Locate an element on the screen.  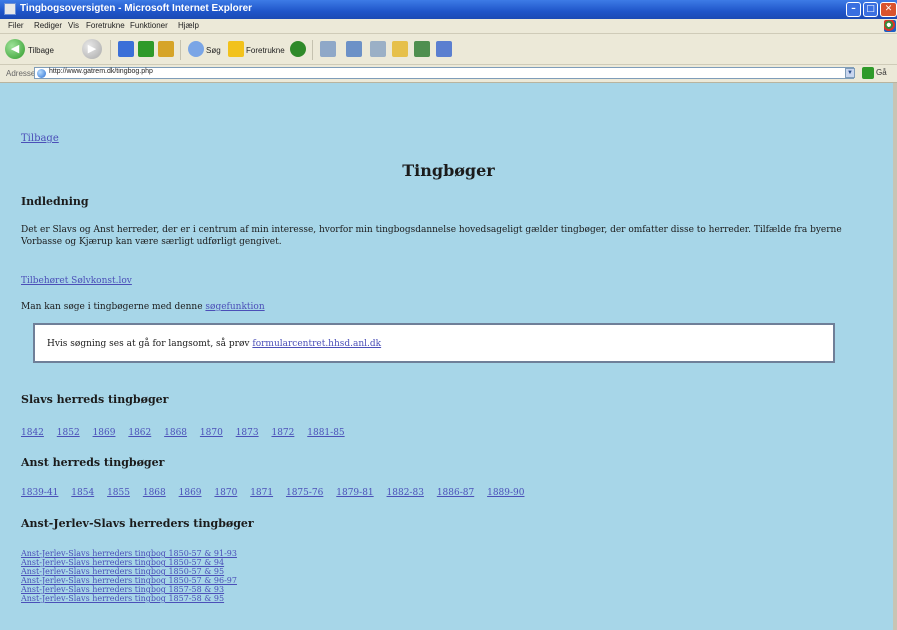
media-icon is located at coordinates (298, 49).